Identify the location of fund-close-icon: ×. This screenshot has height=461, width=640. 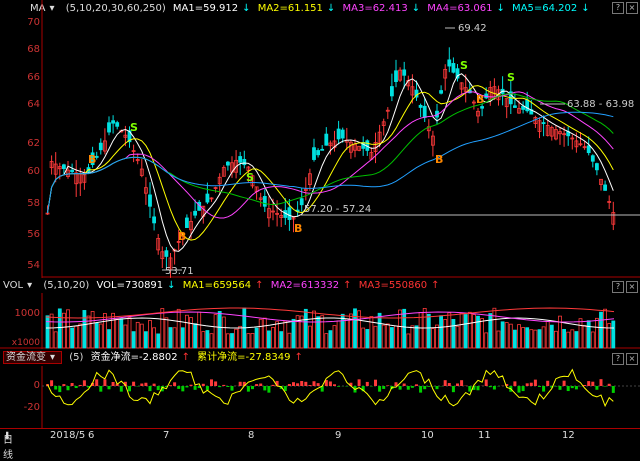
(632, 359).